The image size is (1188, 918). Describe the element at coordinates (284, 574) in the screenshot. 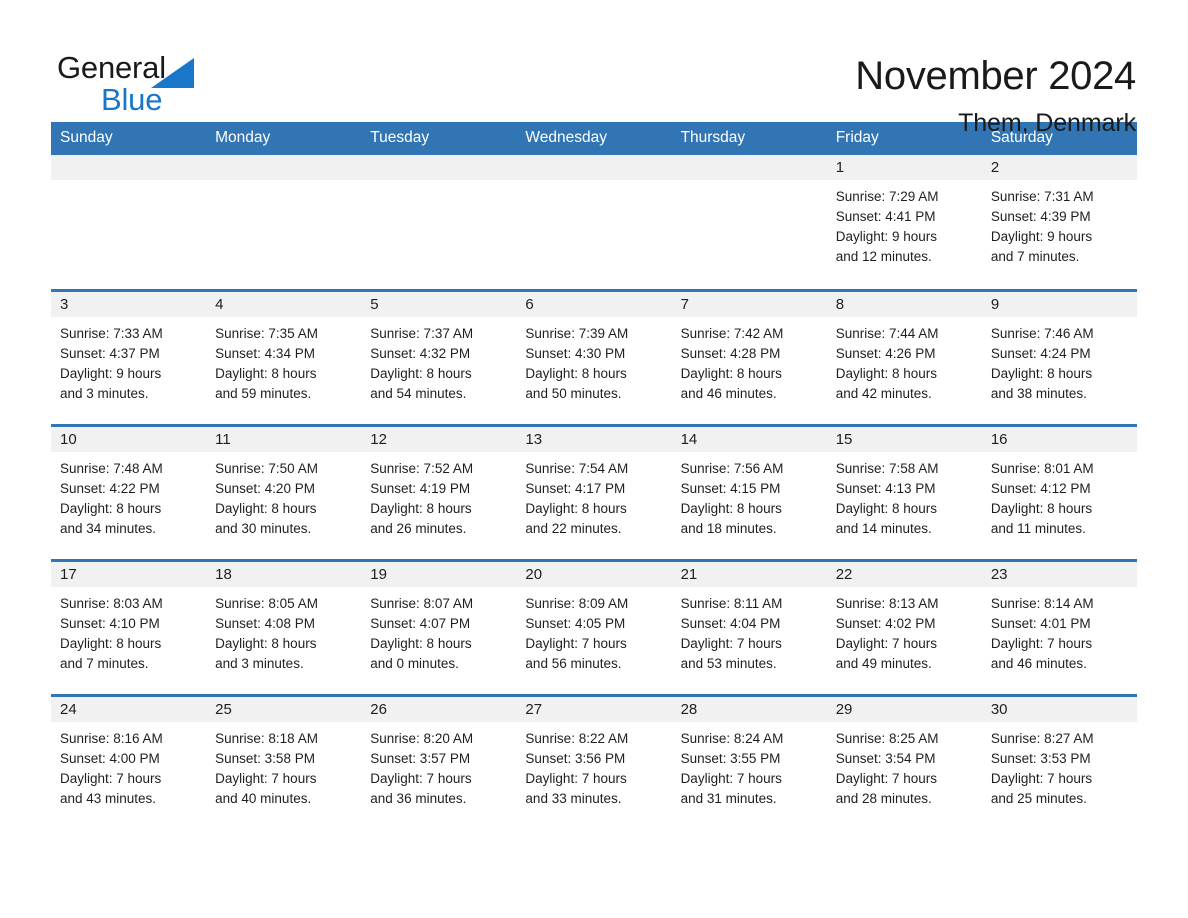

I see `day-number: 18` at that location.